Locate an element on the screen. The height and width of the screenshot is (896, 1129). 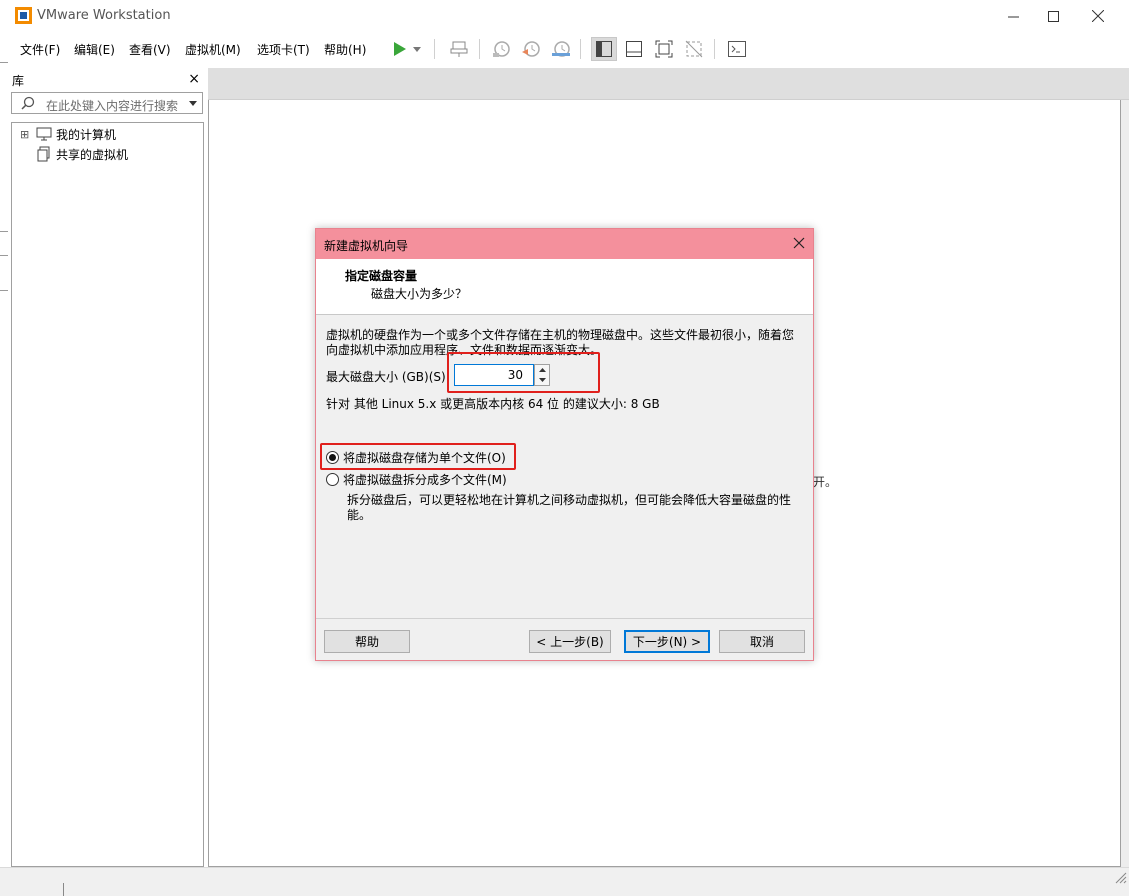
fullscreen-icon is located at coordinates (664, 49).